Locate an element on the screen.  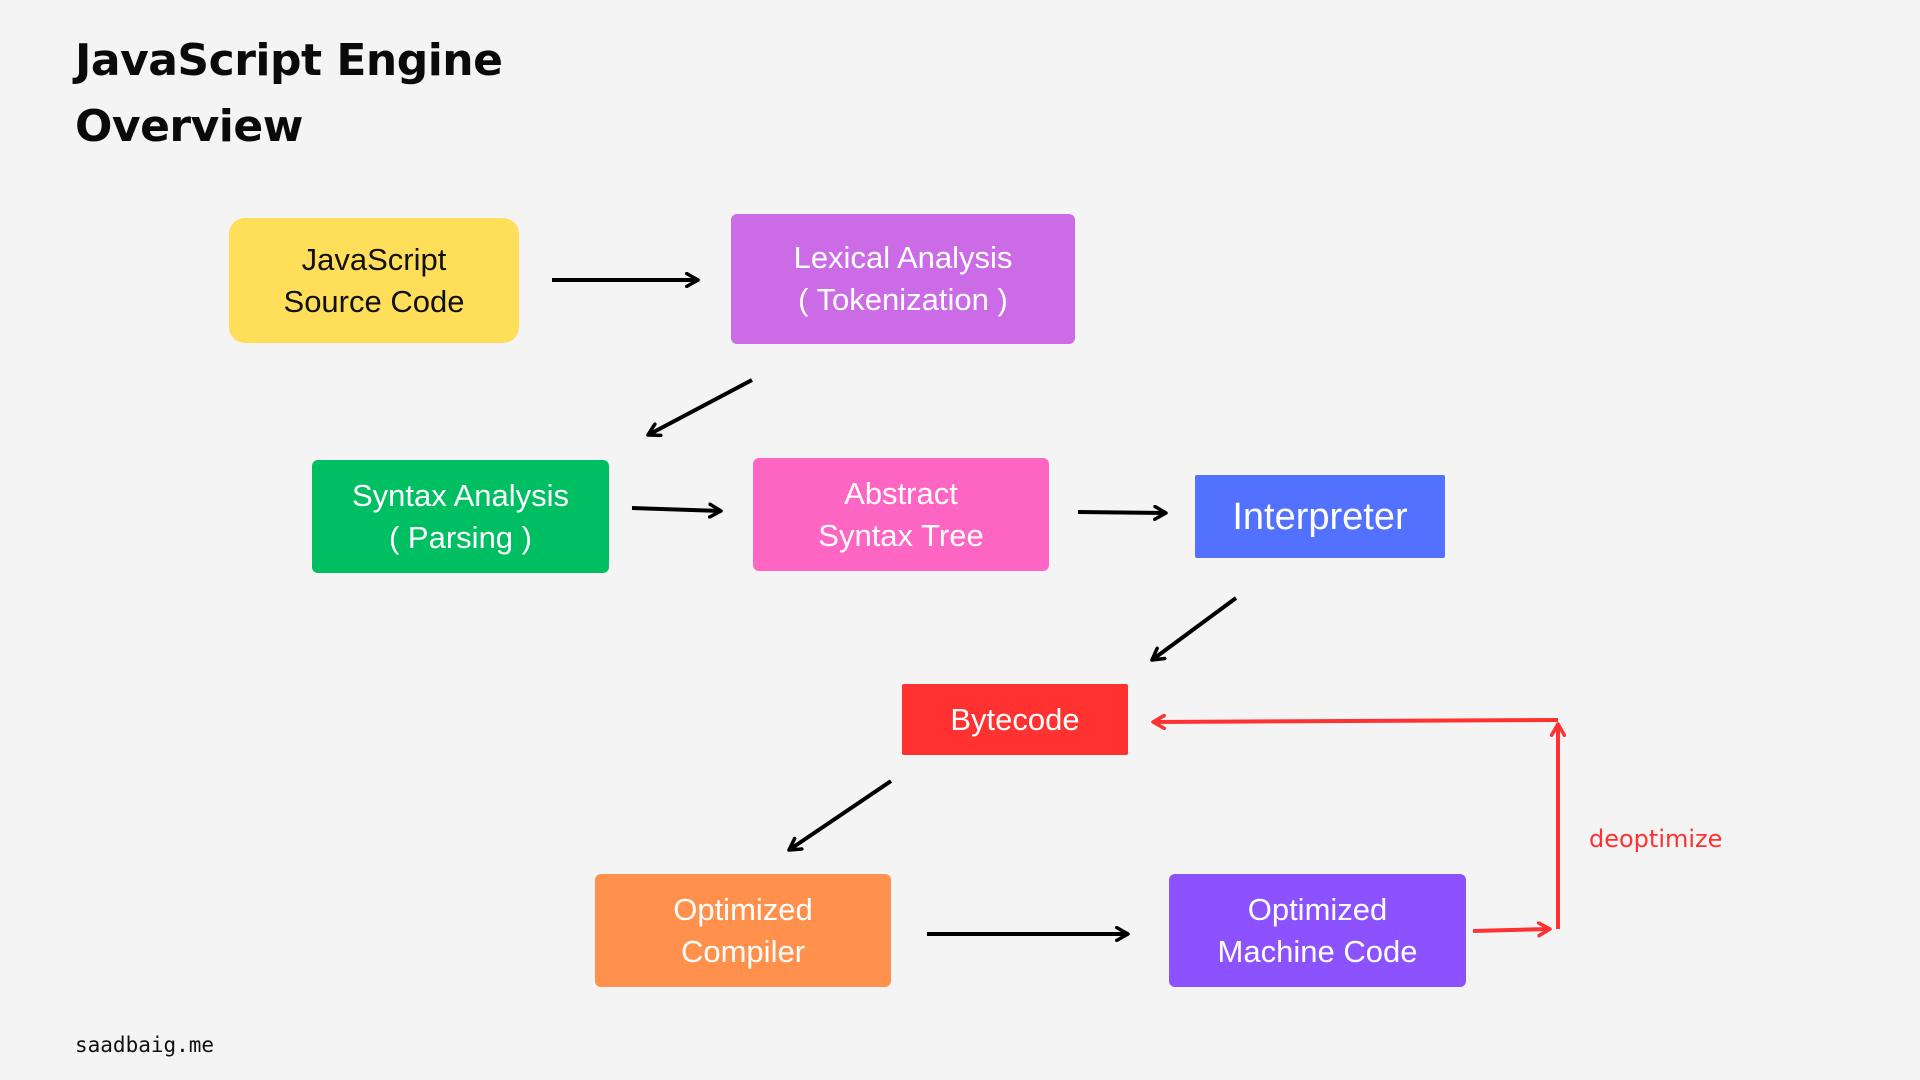
title-line-2: Overview is located at coordinates (189, 126).